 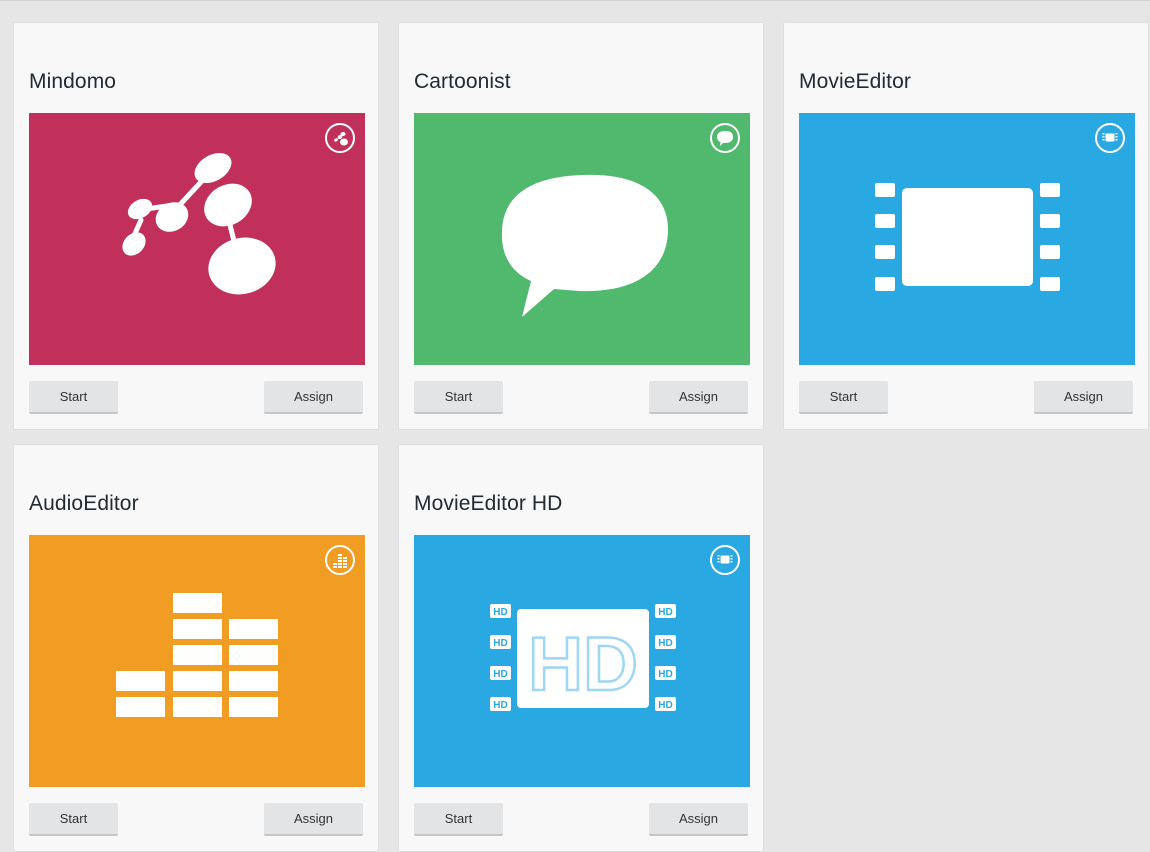 What do you see at coordinates (73, 81) in the screenshot?
I see `app-title: Mindomo` at bounding box center [73, 81].